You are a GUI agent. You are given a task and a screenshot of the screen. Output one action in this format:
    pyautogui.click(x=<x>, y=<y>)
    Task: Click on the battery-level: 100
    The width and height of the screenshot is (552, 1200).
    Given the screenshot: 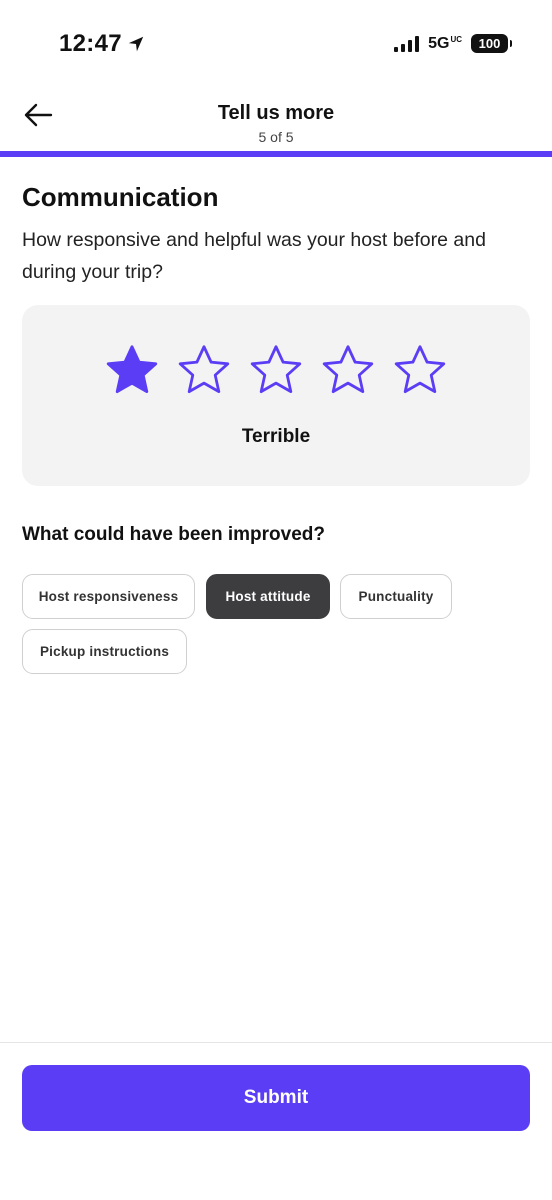 What is the action you would take?
    pyautogui.click(x=489, y=43)
    